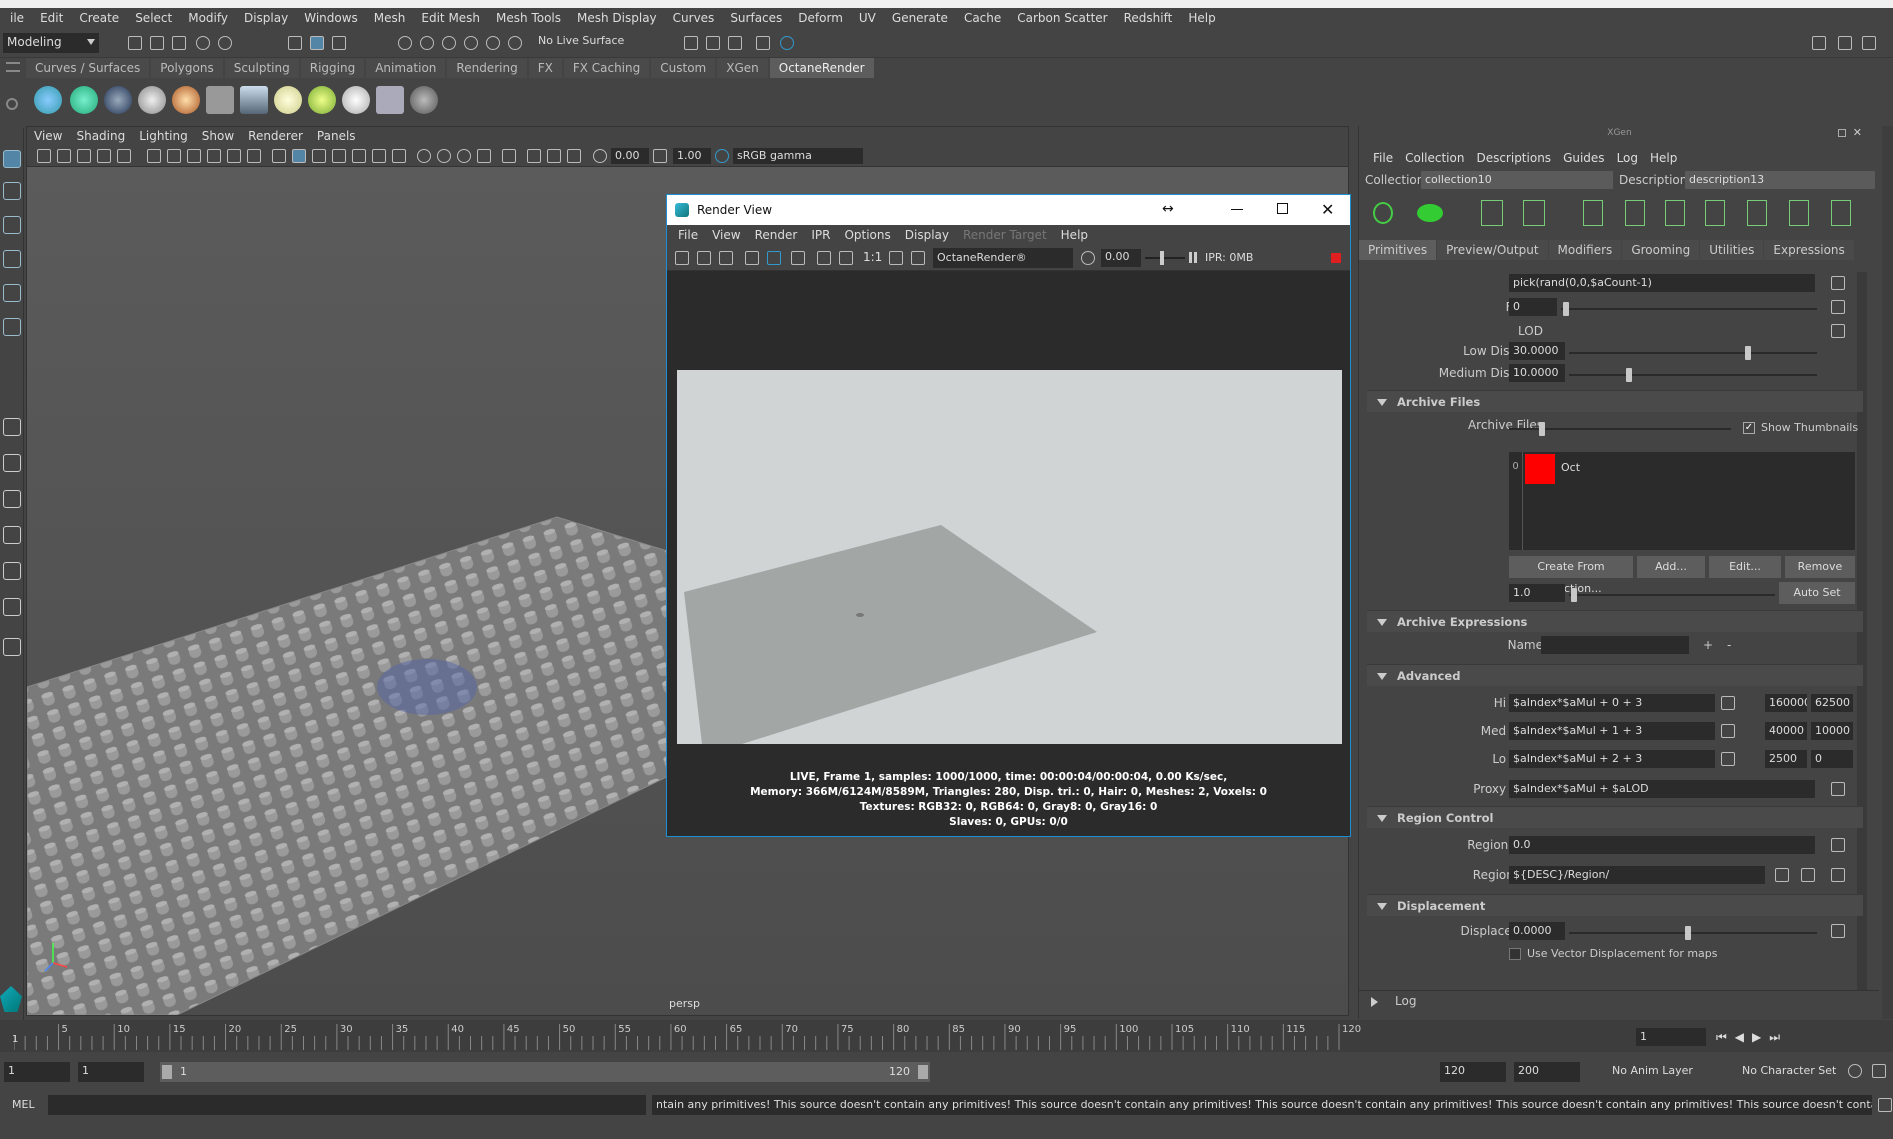 The width and height of the screenshot is (1893, 1139). Describe the element at coordinates (1533, 307) in the screenshot. I see `frame-field: 0` at that location.